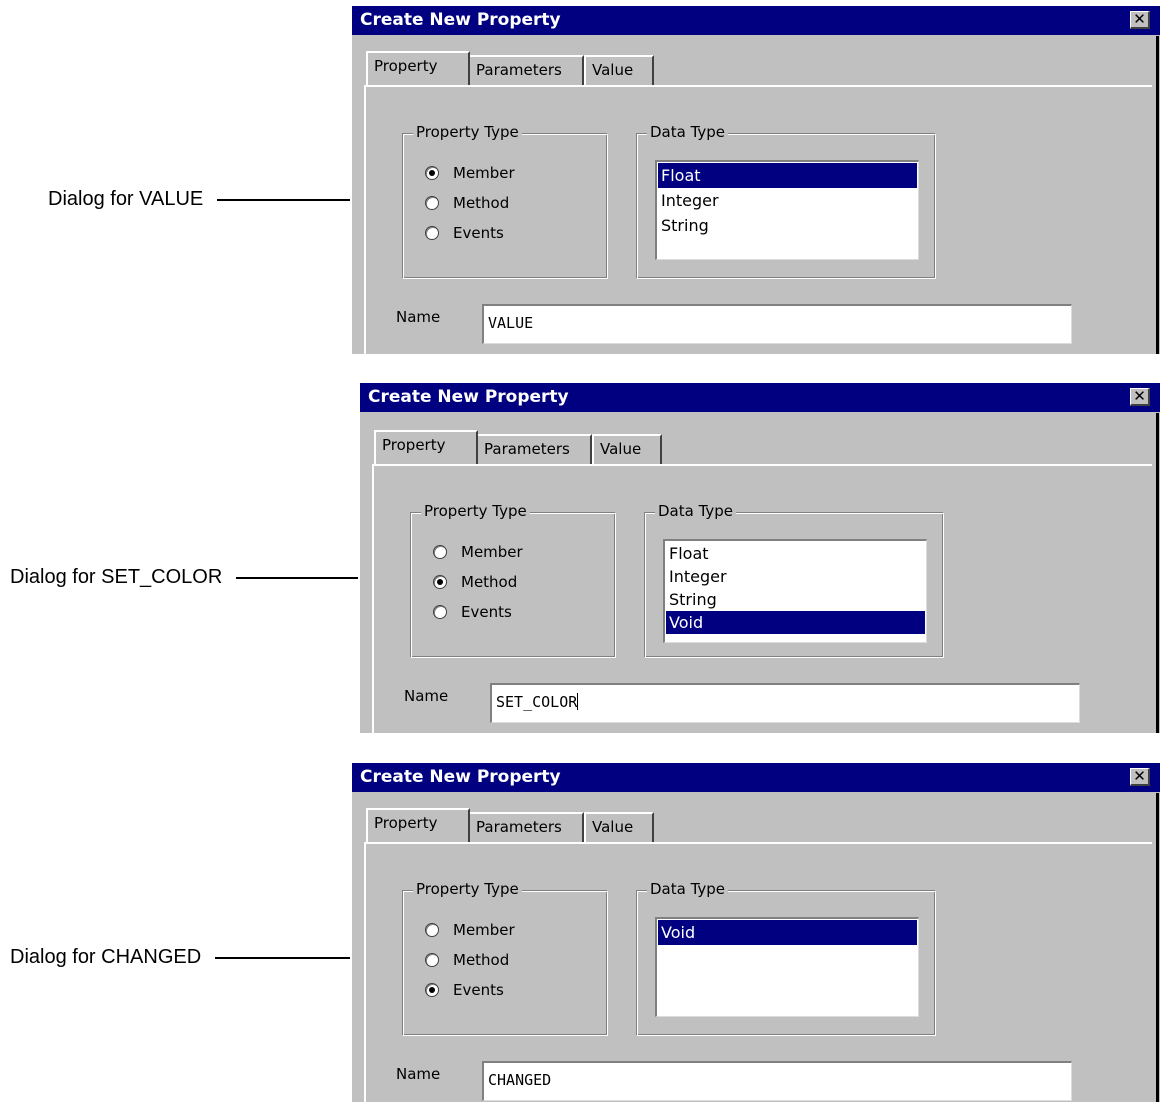 The image size is (1167, 1102). I want to click on caption-text: Dialog for CHANGED, so click(106, 957).